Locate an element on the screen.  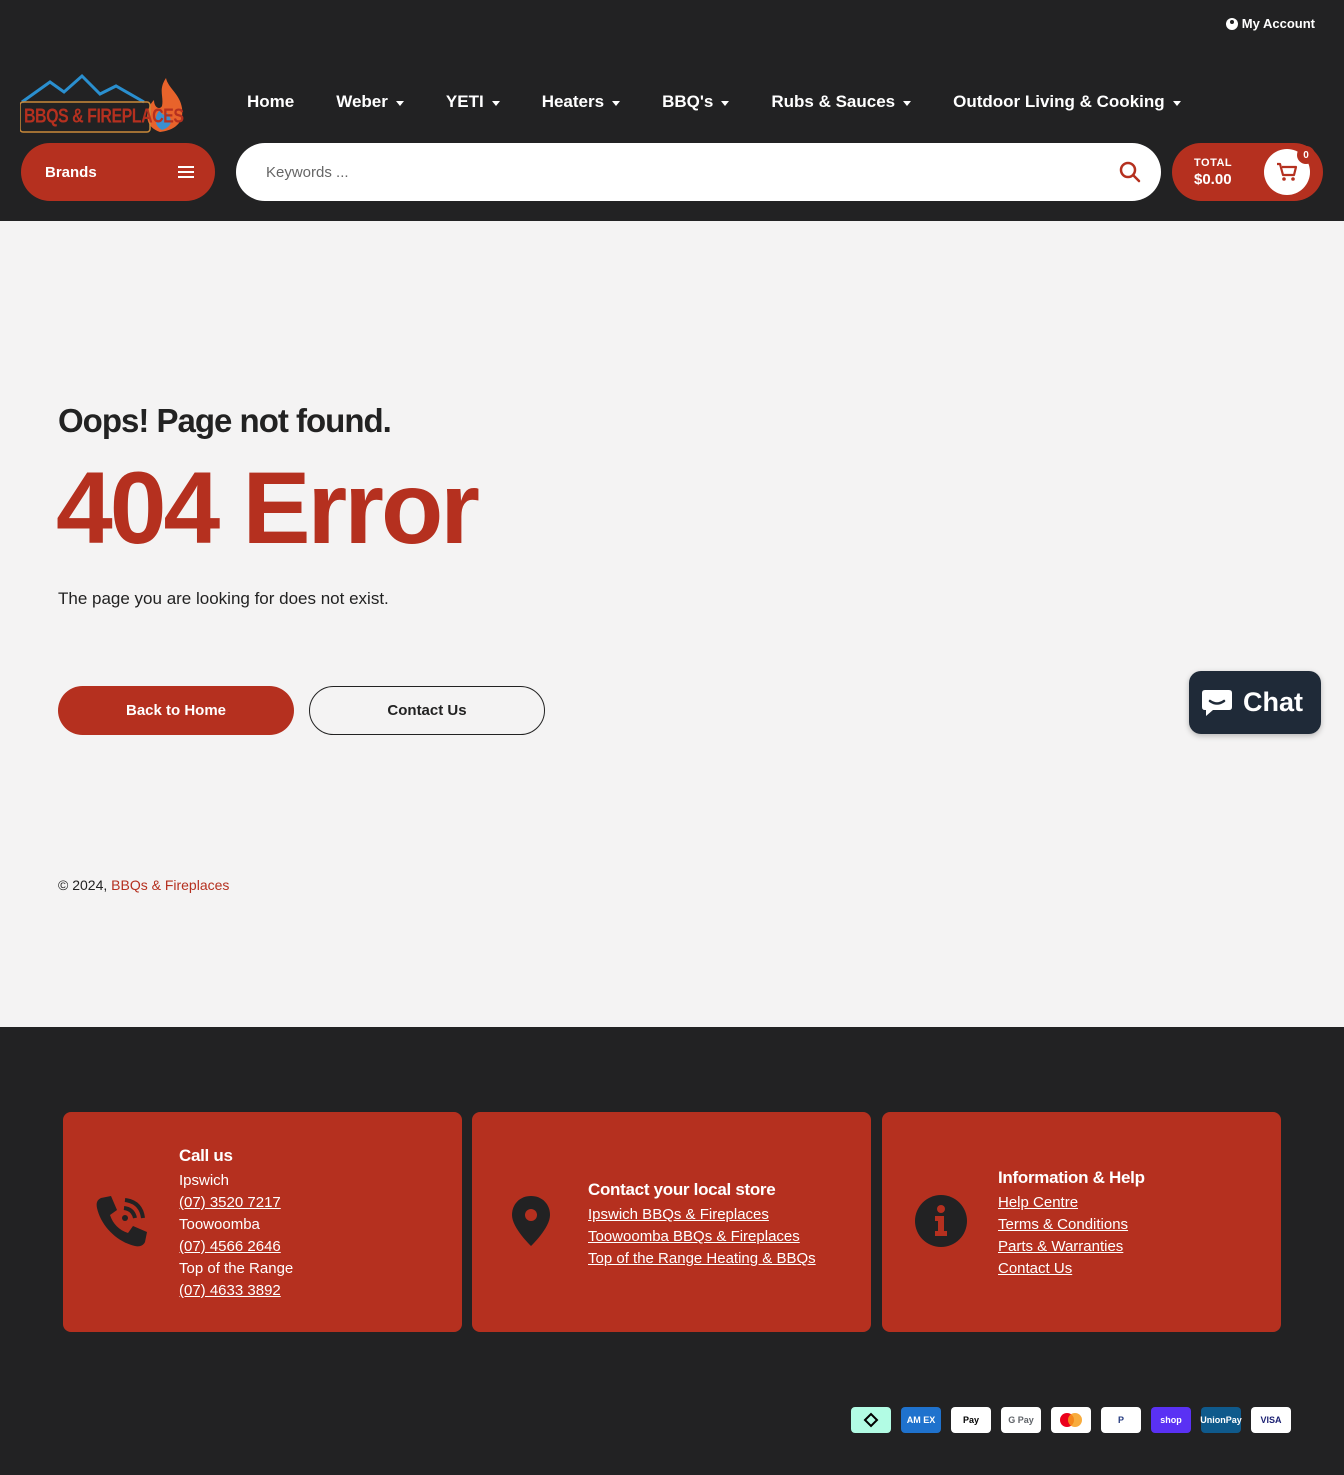
unionpay-icon: UnionPay is located at coordinates (1221, 1420).